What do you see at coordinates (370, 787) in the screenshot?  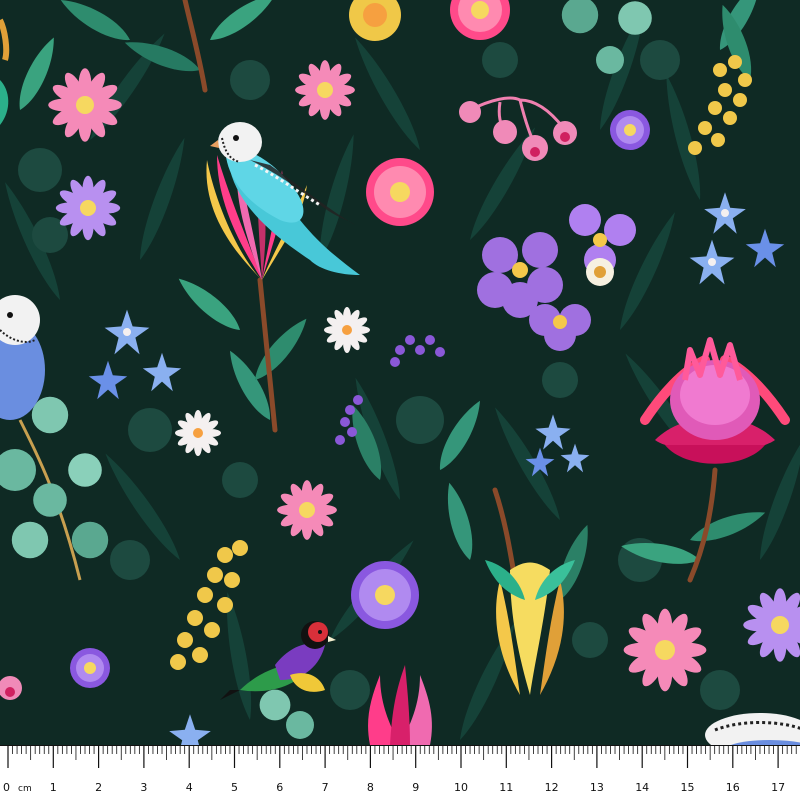 I see `ruler-number: 8` at bounding box center [370, 787].